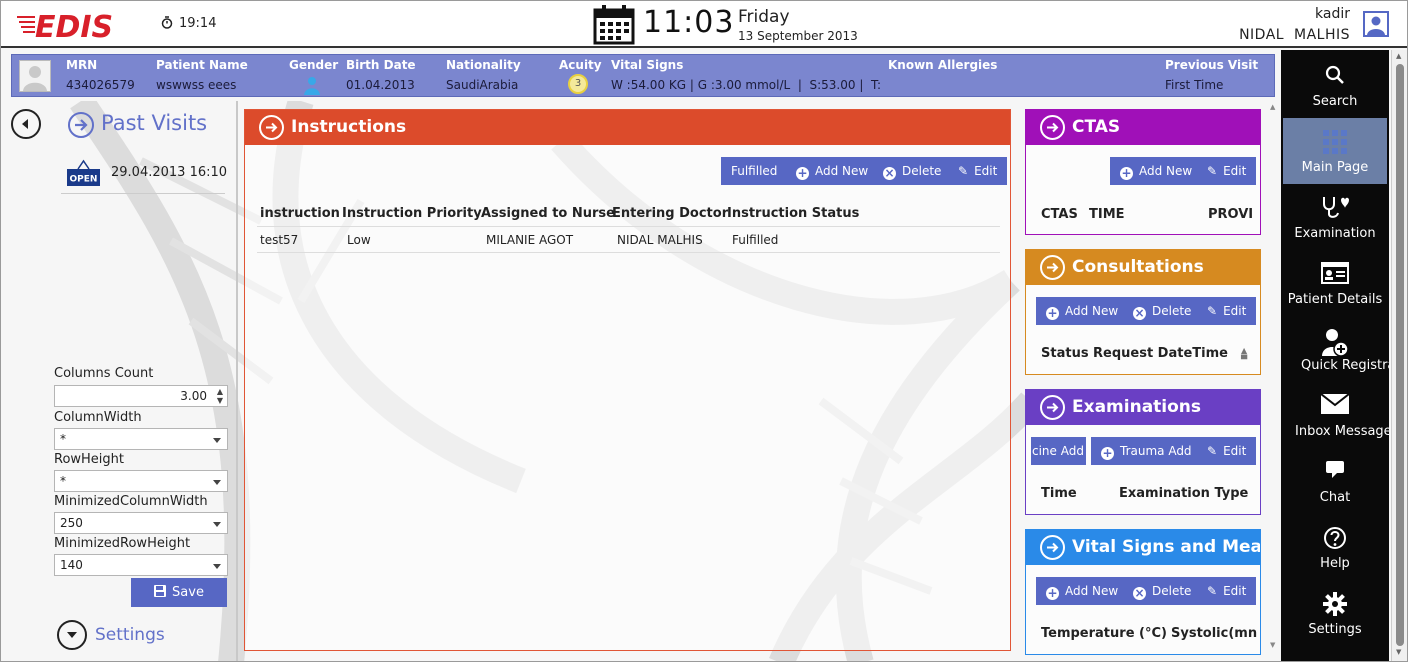 Image resolution: width=1408 pixels, height=662 pixels. Describe the element at coordinates (1227, 451) in the screenshot. I see `examinations-edit-button: ✎ Edit` at that location.